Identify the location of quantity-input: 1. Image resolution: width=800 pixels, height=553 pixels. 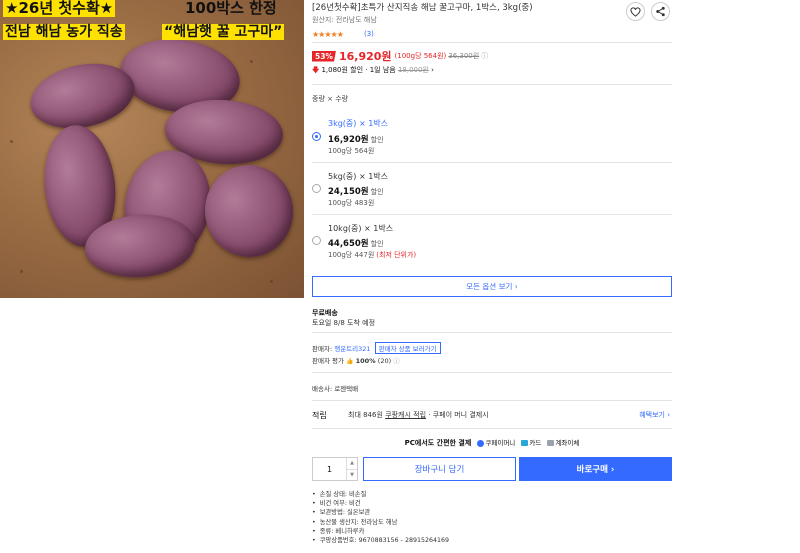
(329, 469).